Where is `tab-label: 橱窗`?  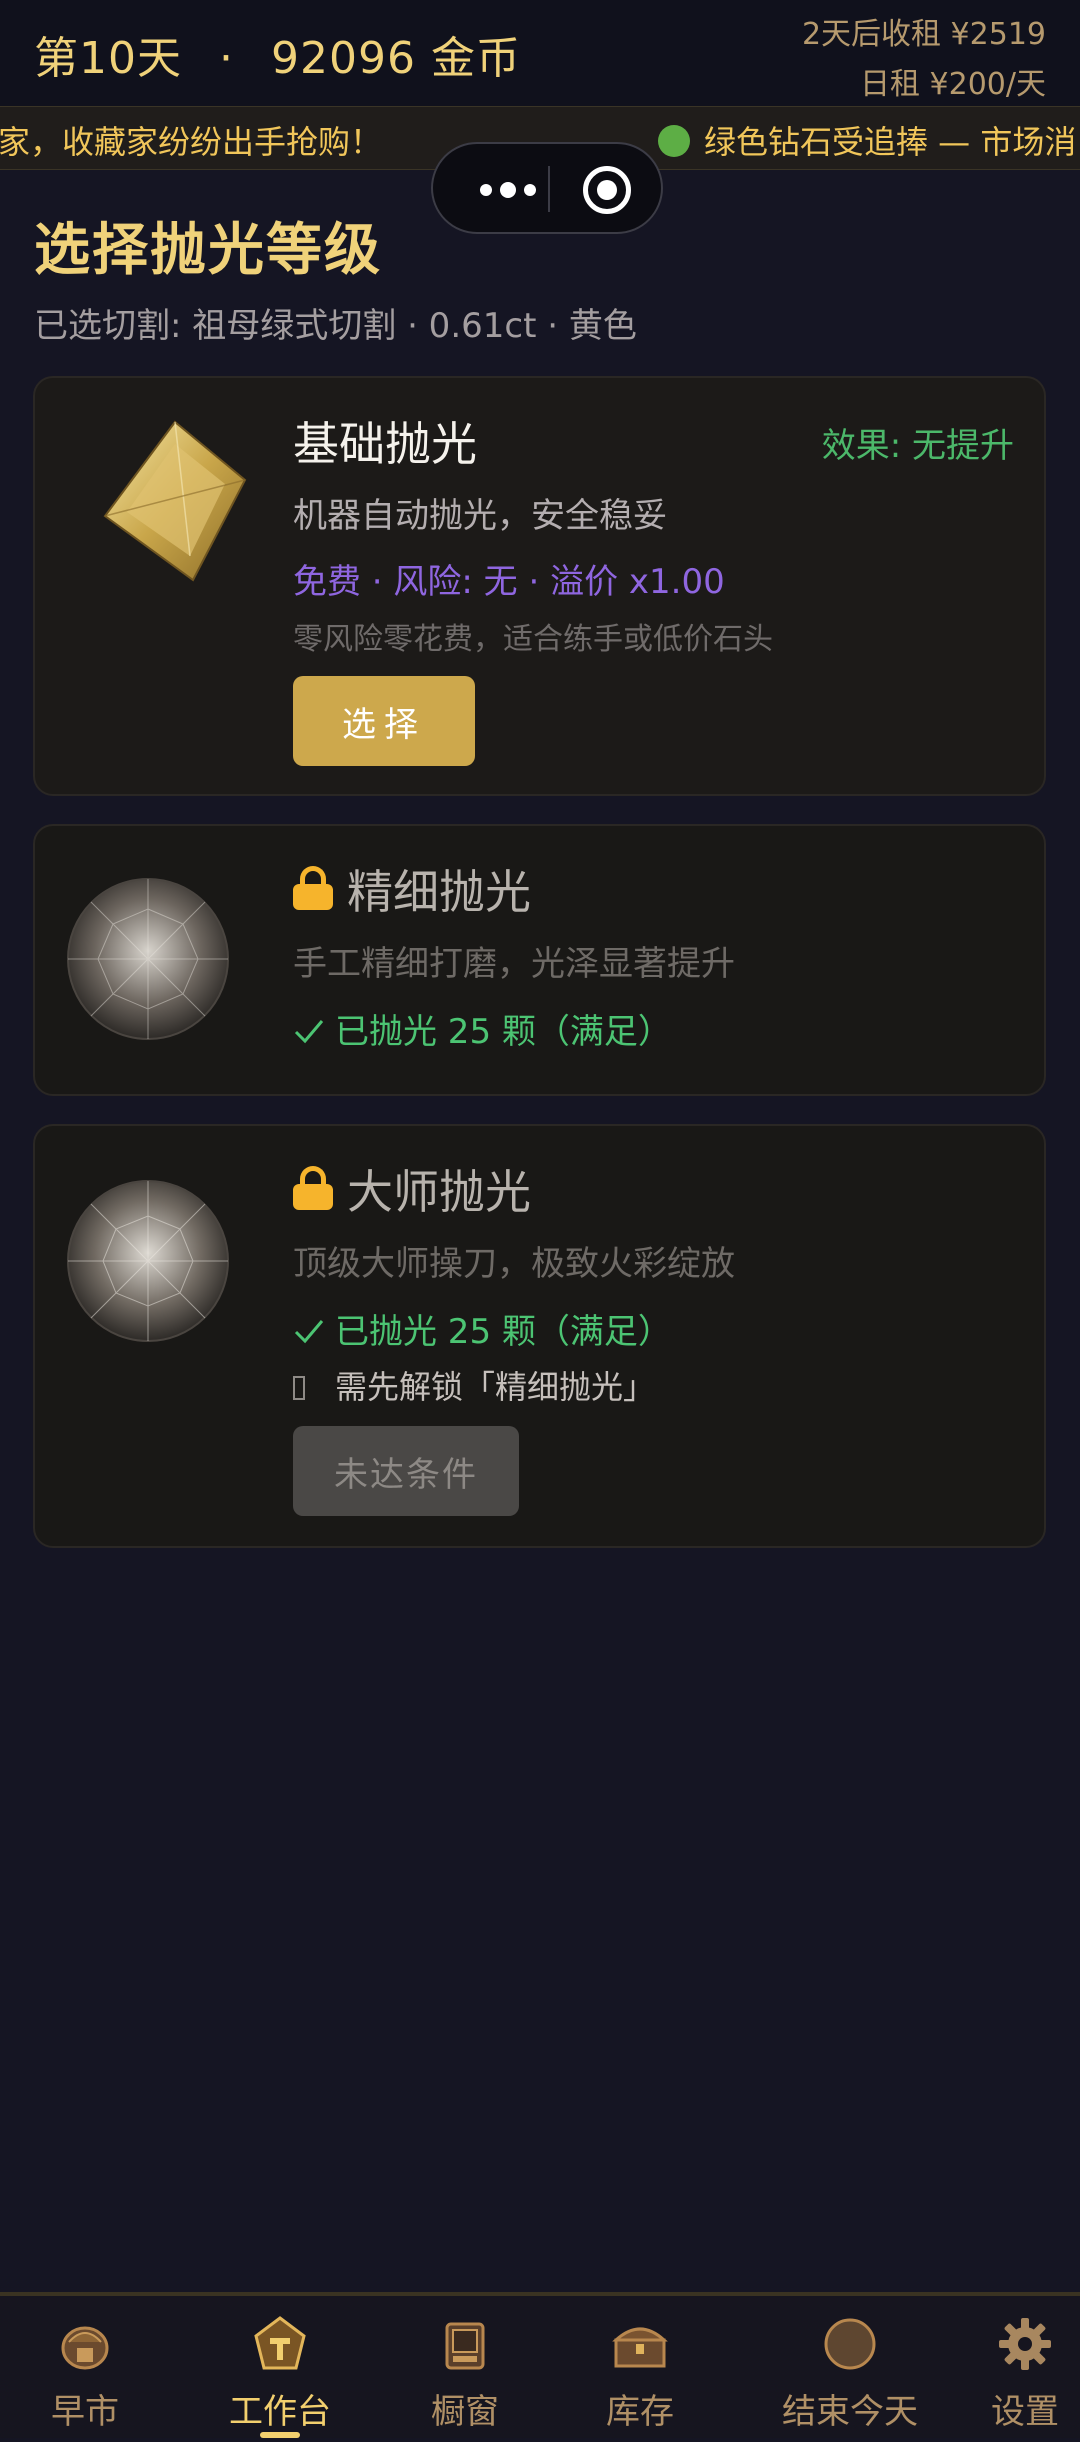
tab-label: 橱窗 is located at coordinates (465, 2412).